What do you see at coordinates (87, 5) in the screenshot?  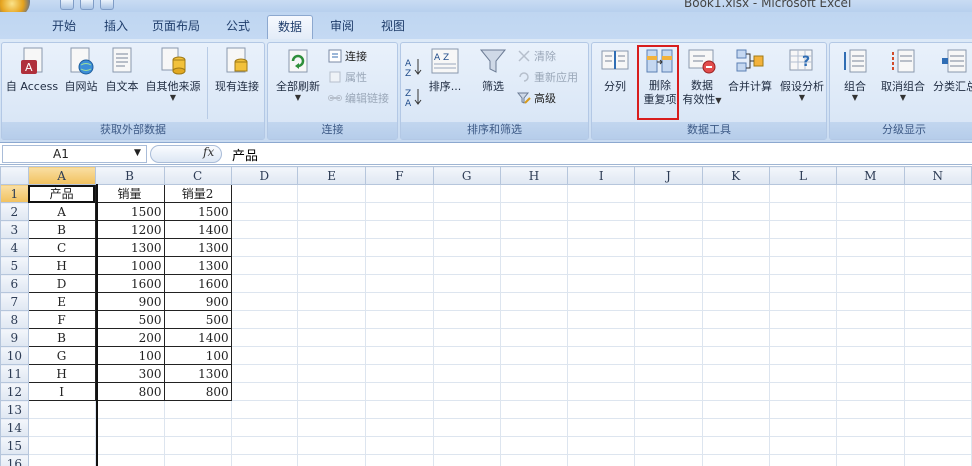 I see `redo-icon` at bounding box center [87, 5].